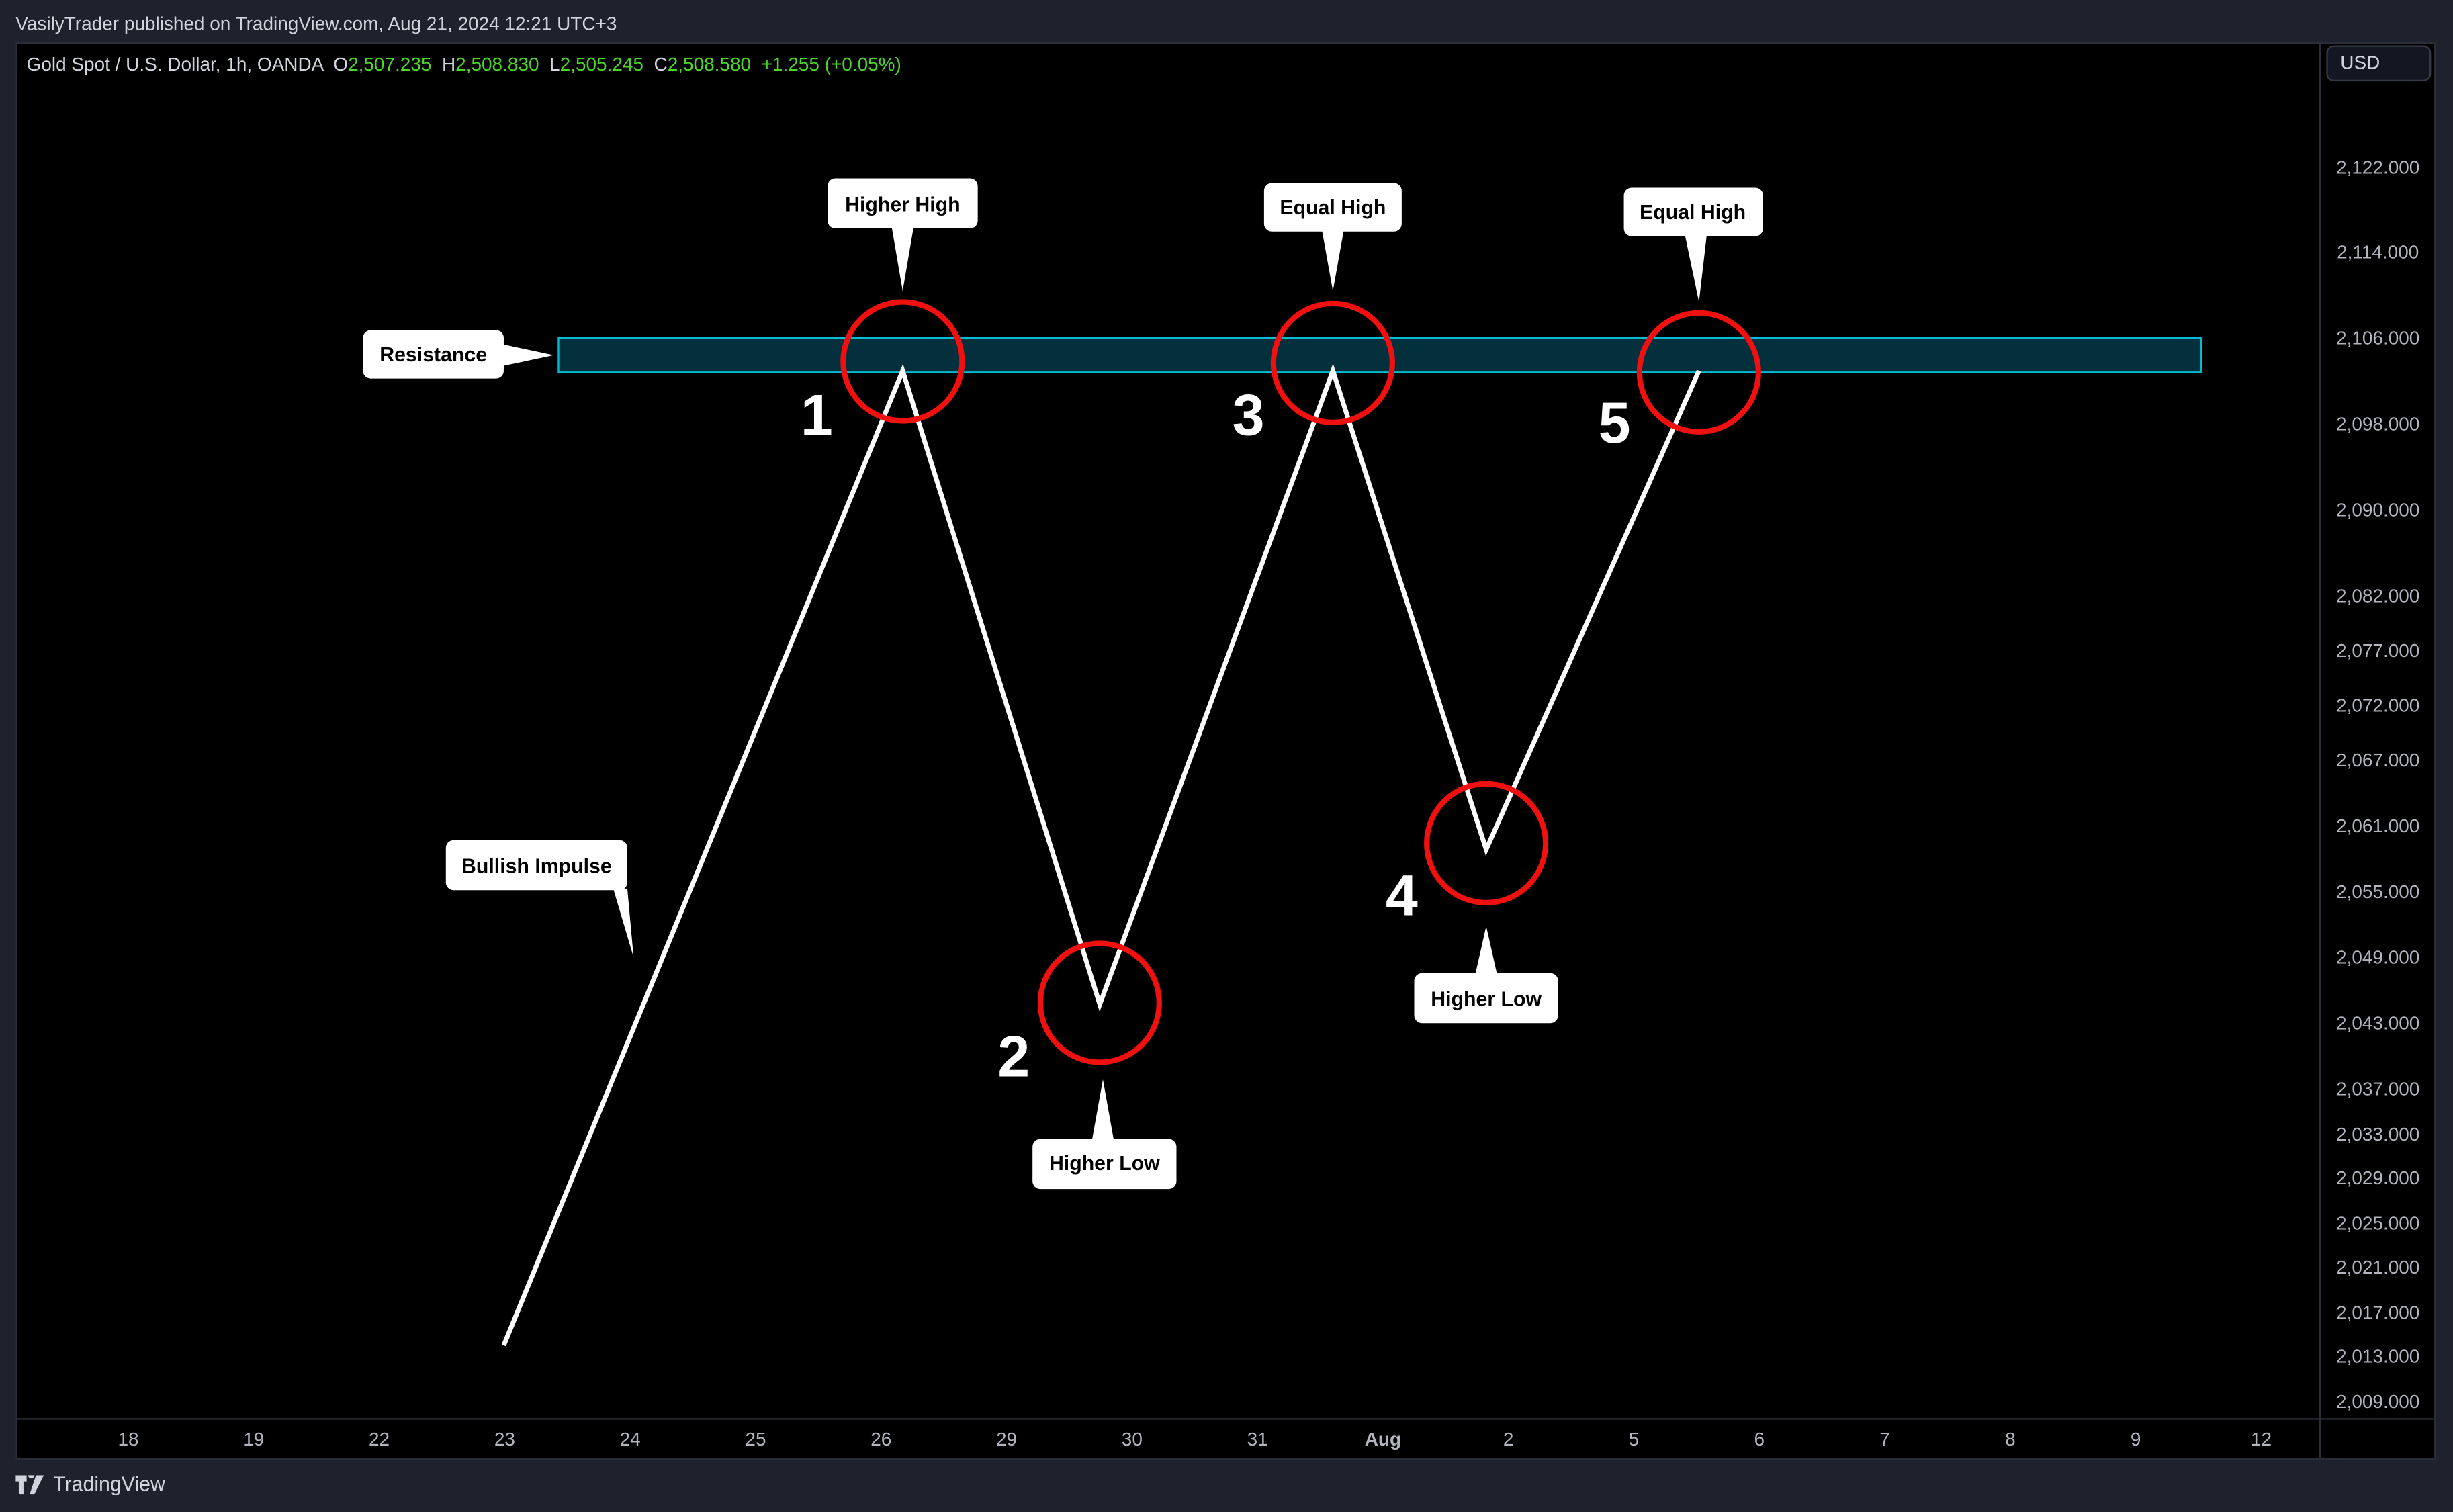 The height and width of the screenshot is (1512, 2453). Describe the element at coordinates (341, 64) in the screenshot. I see `open-label: O` at that location.